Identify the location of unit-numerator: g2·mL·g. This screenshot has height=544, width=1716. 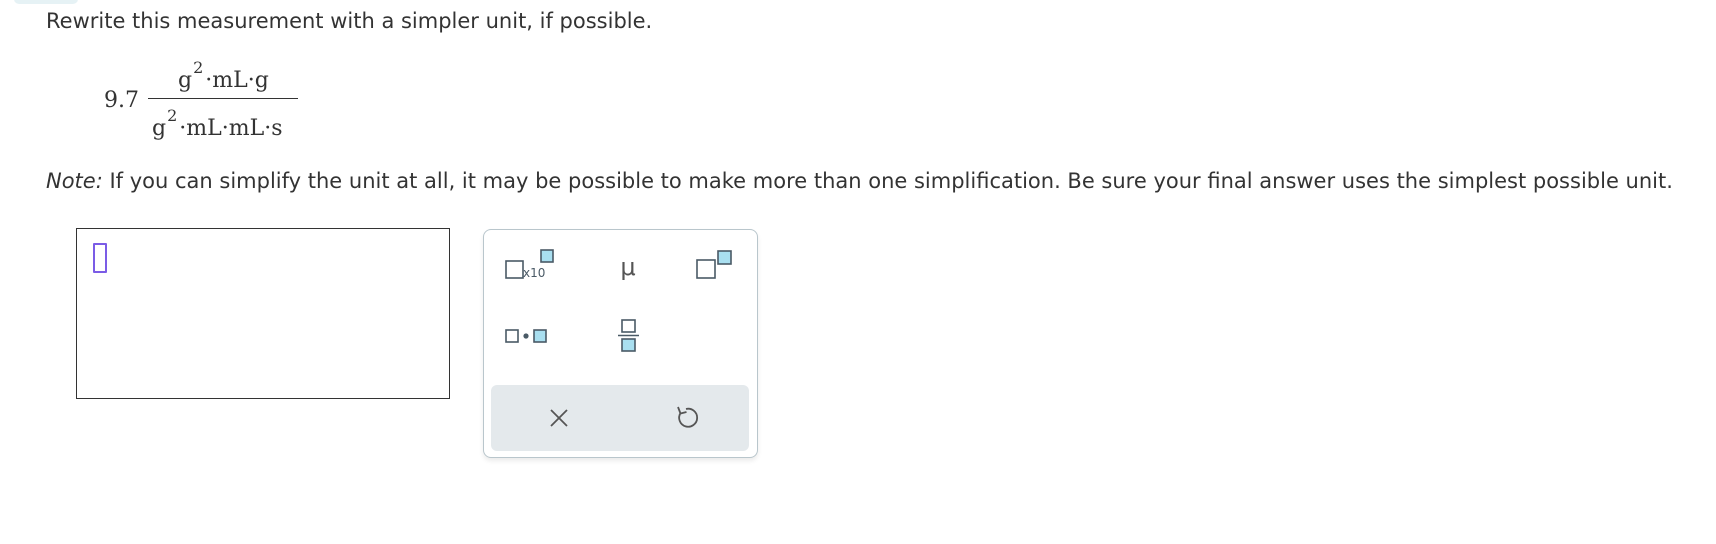
(223, 76).